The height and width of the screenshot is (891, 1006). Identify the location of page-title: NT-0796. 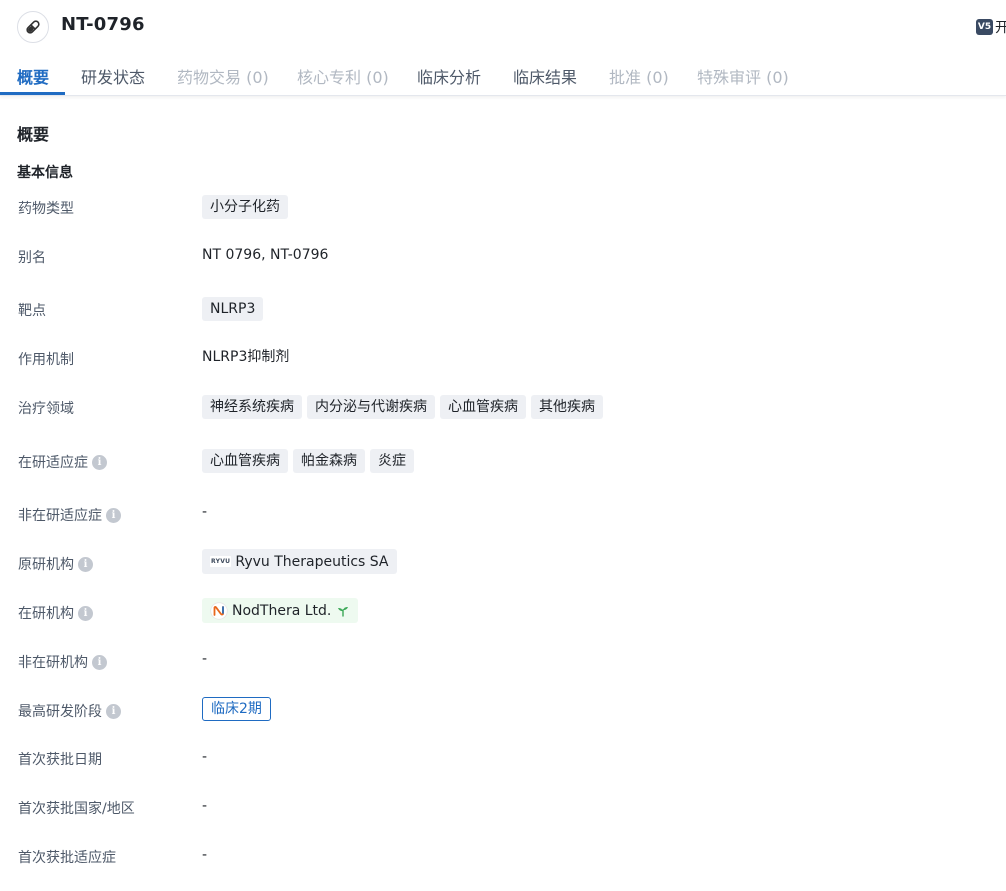
(103, 24).